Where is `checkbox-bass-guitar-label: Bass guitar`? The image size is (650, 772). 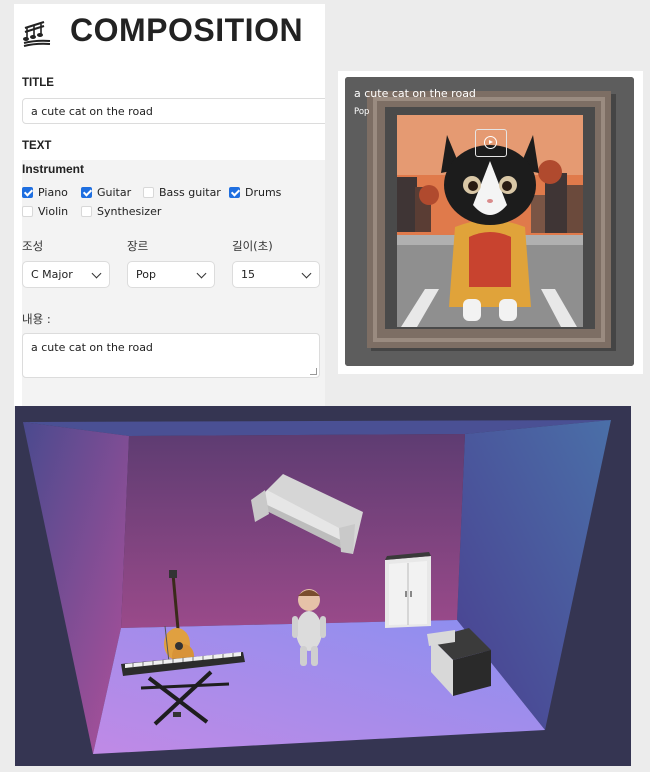
checkbox-bass-guitar-label: Bass guitar is located at coordinates (190, 192).